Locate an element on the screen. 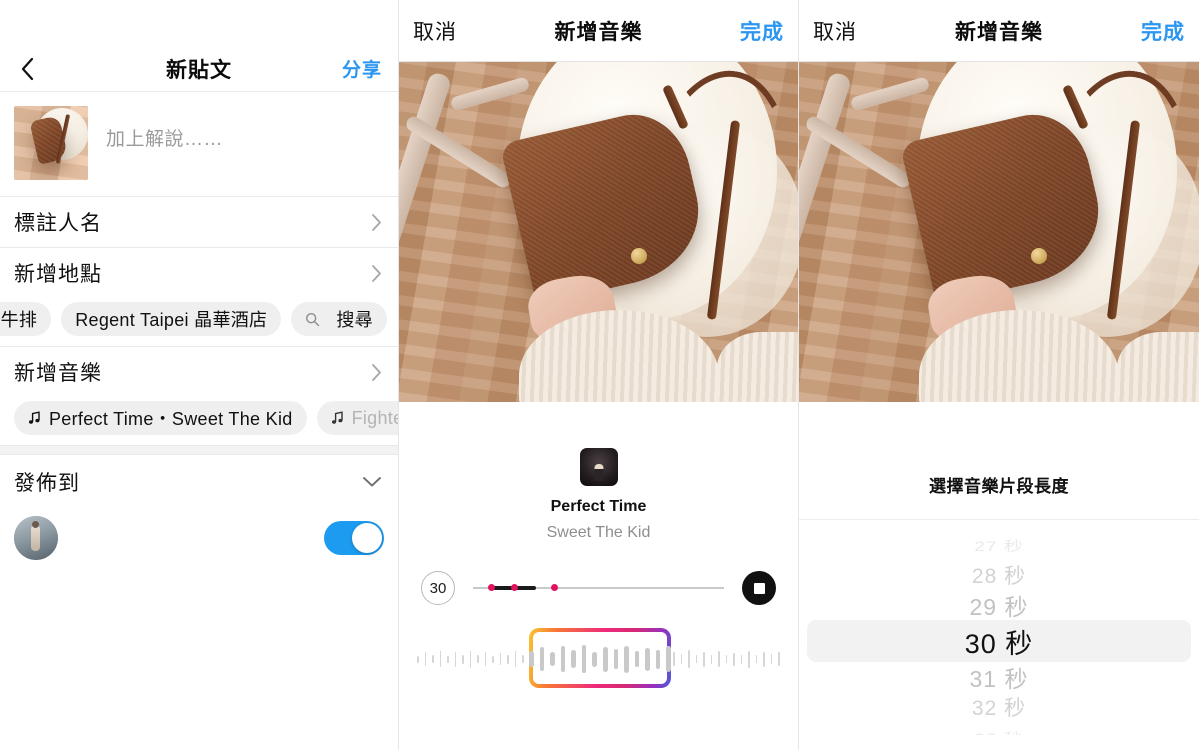  music-chip: Fighter is located at coordinates (357, 418).